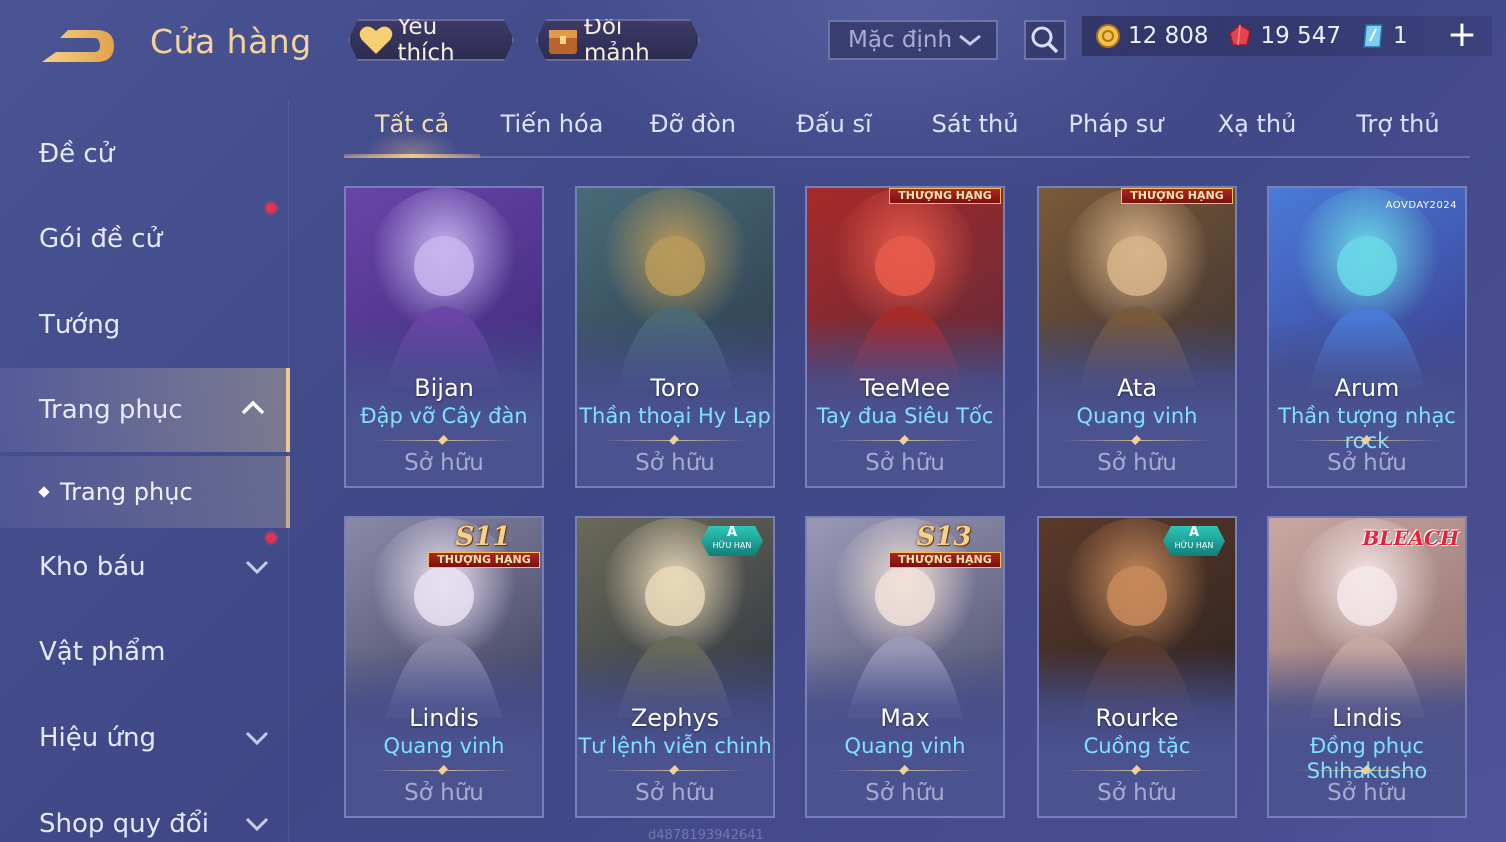 The height and width of the screenshot is (842, 1506). What do you see at coordinates (732, 545) in the screenshot?
I see `limited-label: HỮU HẠN` at bounding box center [732, 545].